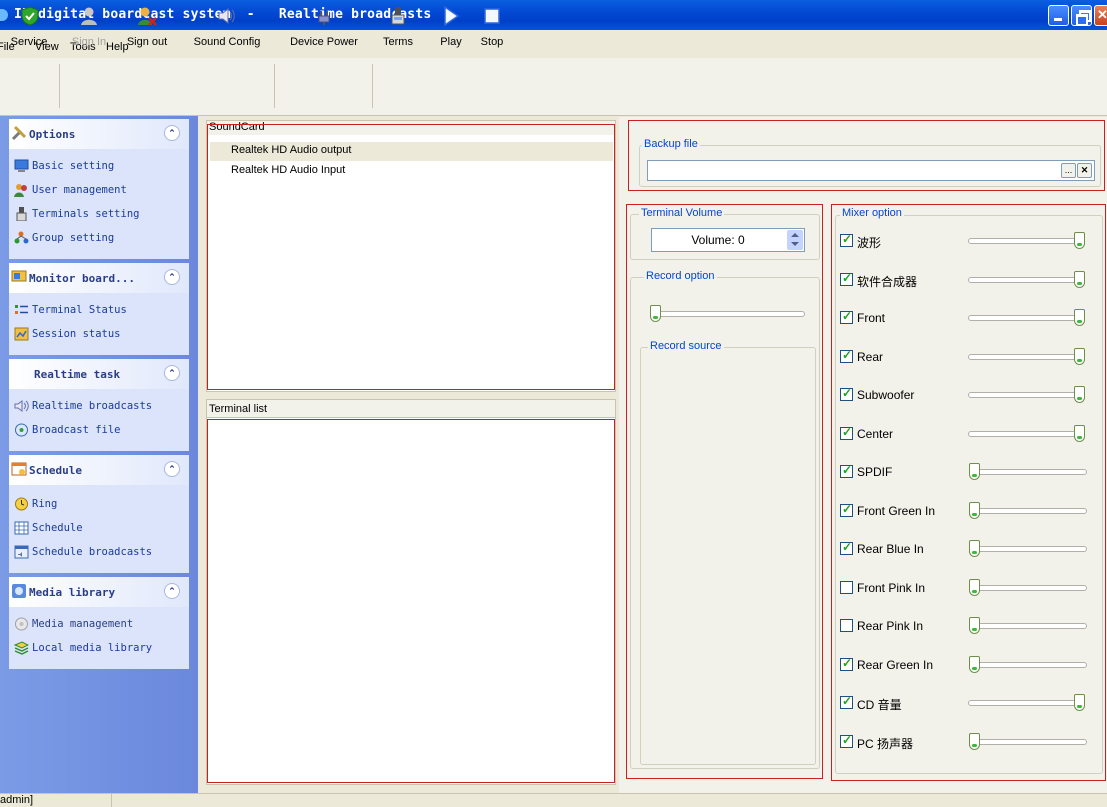 The width and height of the screenshot is (1107, 807). Describe the element at coordinates (1100, 15) in the screenshot. I see `close-button` at that location.